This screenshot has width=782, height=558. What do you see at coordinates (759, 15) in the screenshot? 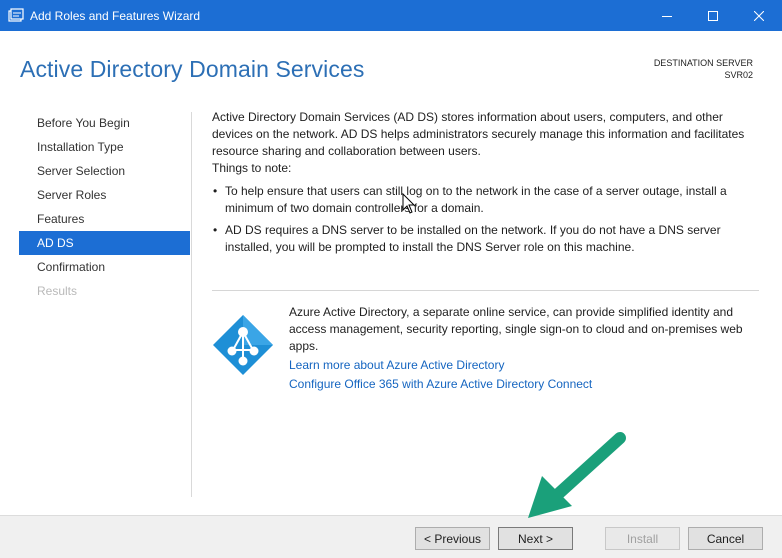
I see `close-icon` at bounding box center [759, 15].